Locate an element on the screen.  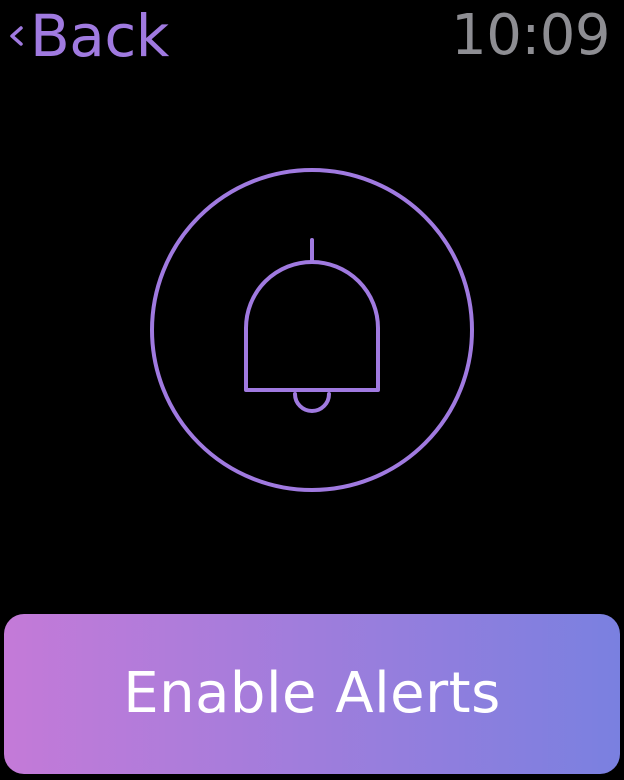
clock: 10:09 is located at coordinates (530, 35).